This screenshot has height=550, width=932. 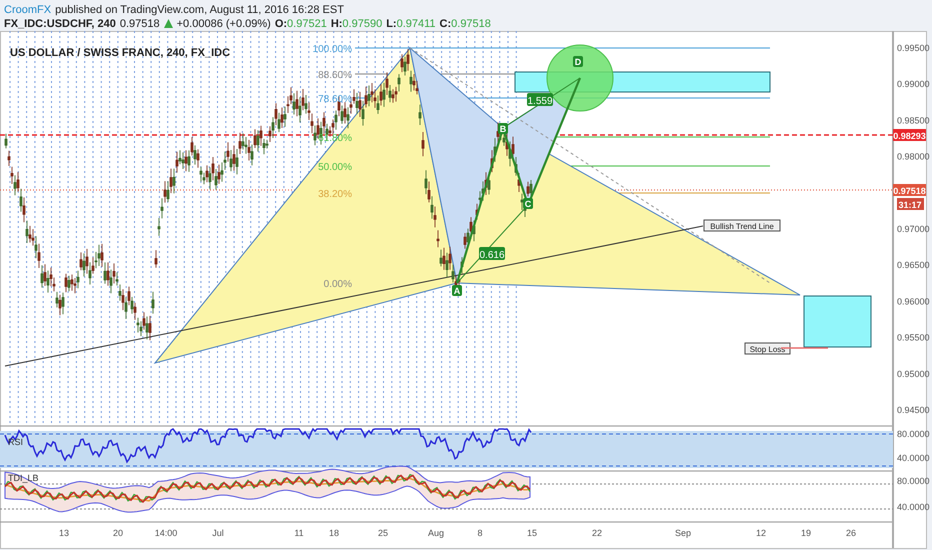 What do you see at coordinates (356, 24) in the screenshot?
I see `ohlc-value: H:0.97590` at bounding box center [356, 24].